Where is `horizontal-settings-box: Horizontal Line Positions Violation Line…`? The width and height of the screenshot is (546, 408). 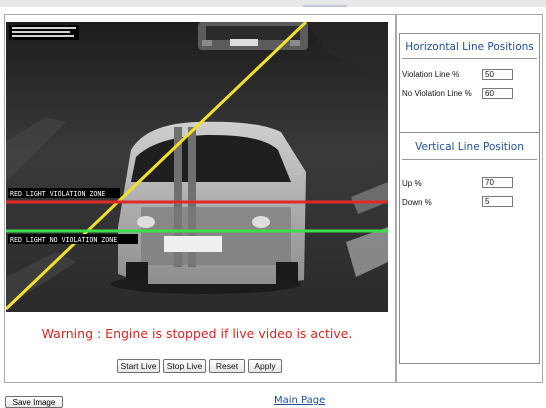
horizontal-settings-box: Horizontal Line Positions Violation Line… is located at coordinates (469, 86).